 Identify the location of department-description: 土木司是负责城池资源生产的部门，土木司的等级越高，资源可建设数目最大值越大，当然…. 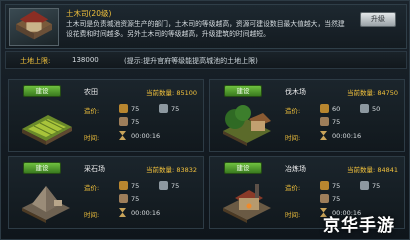
(205, 29).